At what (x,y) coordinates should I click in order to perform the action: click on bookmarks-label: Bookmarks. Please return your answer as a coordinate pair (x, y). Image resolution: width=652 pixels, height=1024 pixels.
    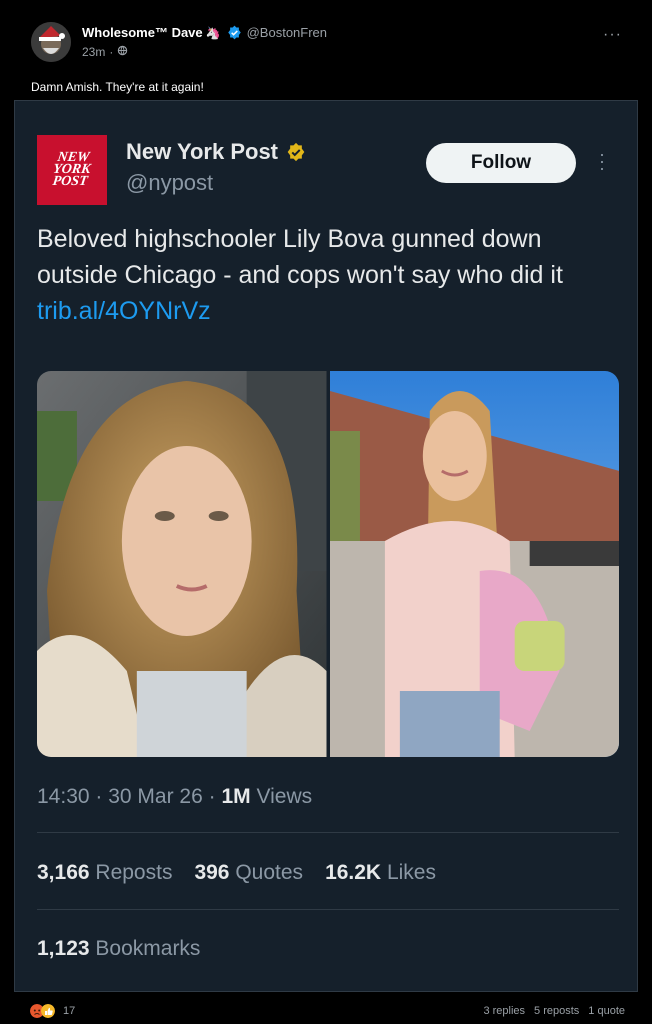
    Looking at the image, I should click on (148, 948).